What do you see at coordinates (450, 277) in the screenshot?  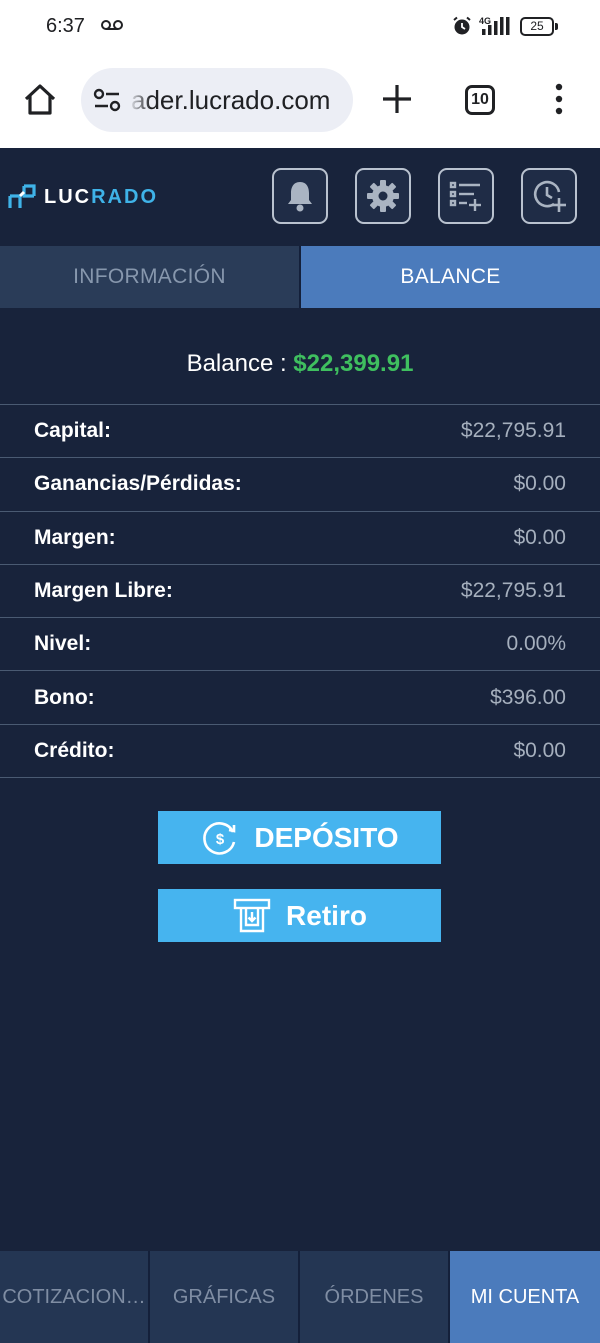 I see `tab-balance: BALANCE` at bounding box center [450, 277].